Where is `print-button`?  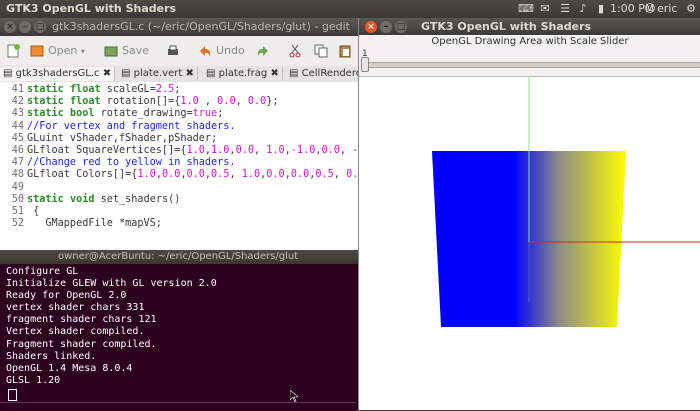 print-button is located at coordinates (175, 51).